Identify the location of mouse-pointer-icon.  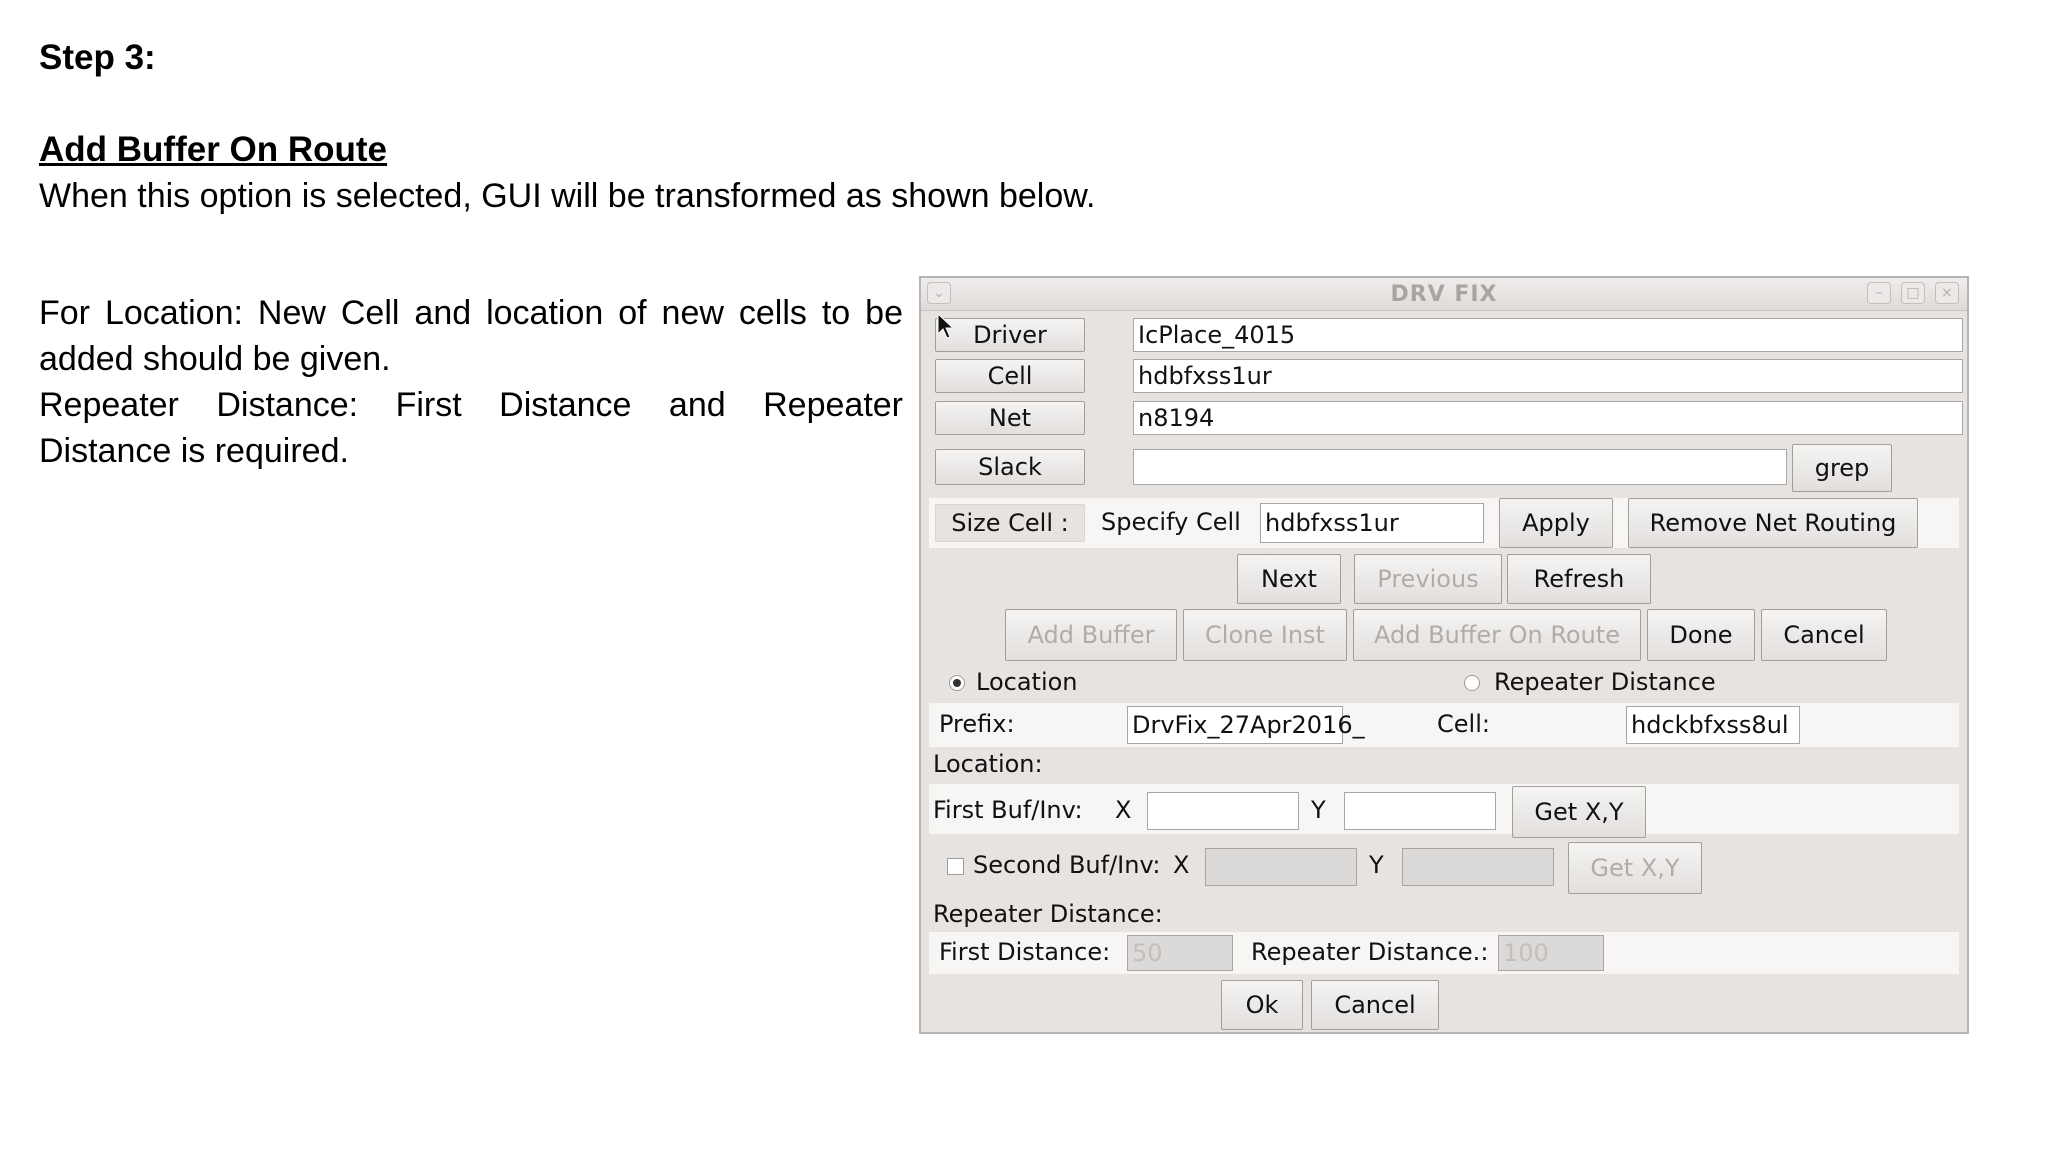
(946, 329).